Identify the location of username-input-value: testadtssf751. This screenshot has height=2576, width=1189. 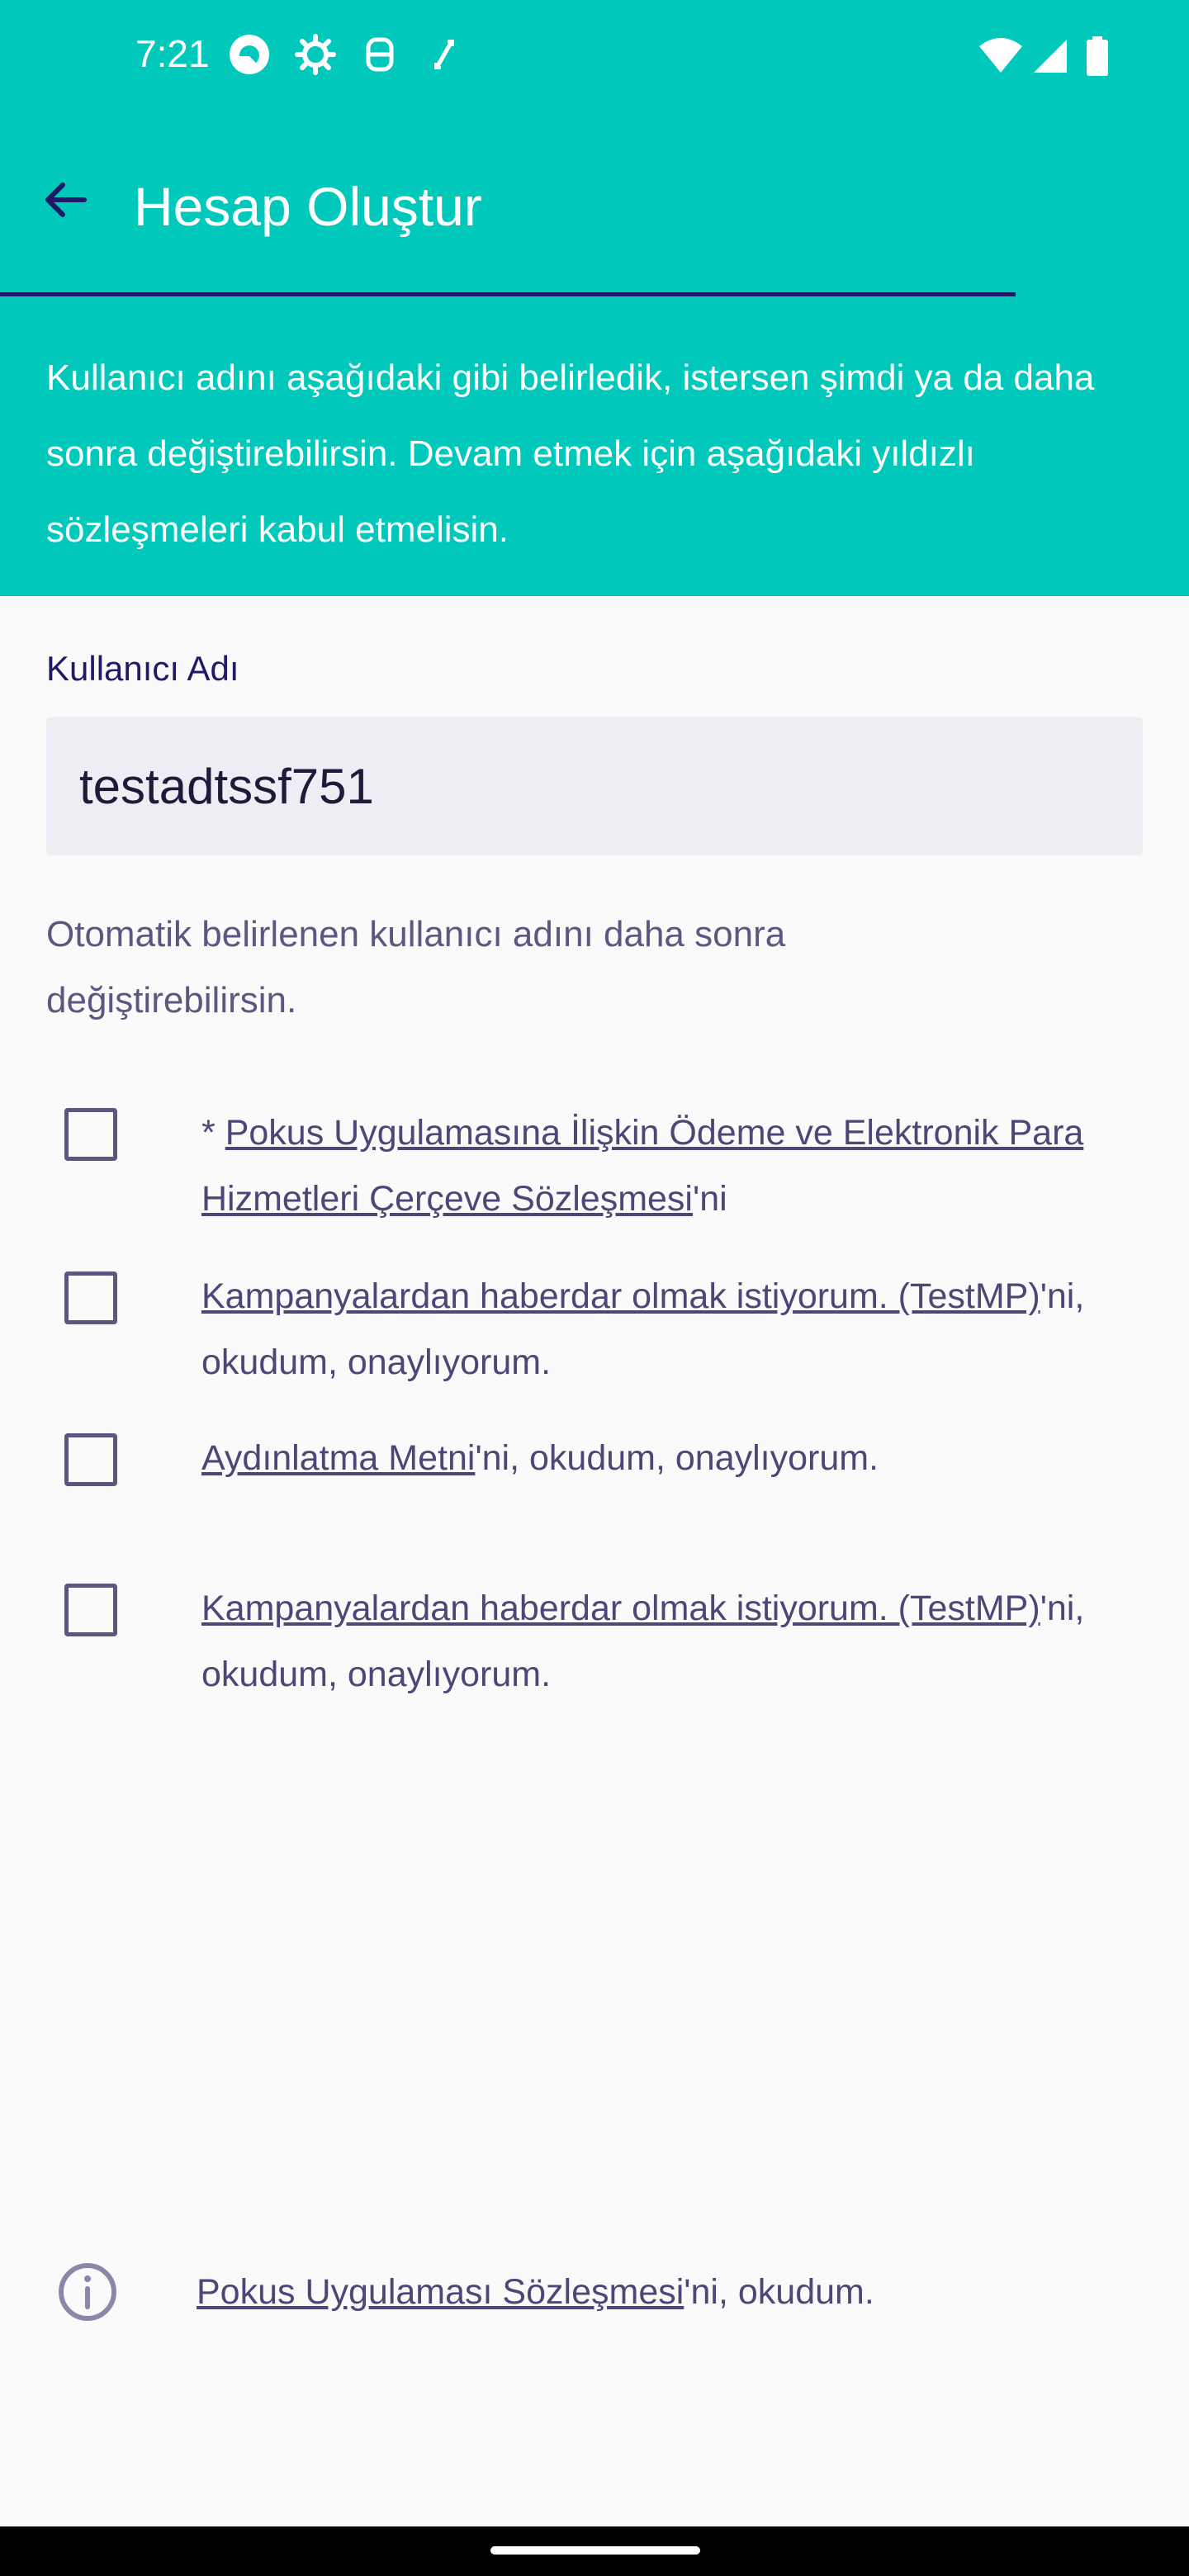
(226, 786).